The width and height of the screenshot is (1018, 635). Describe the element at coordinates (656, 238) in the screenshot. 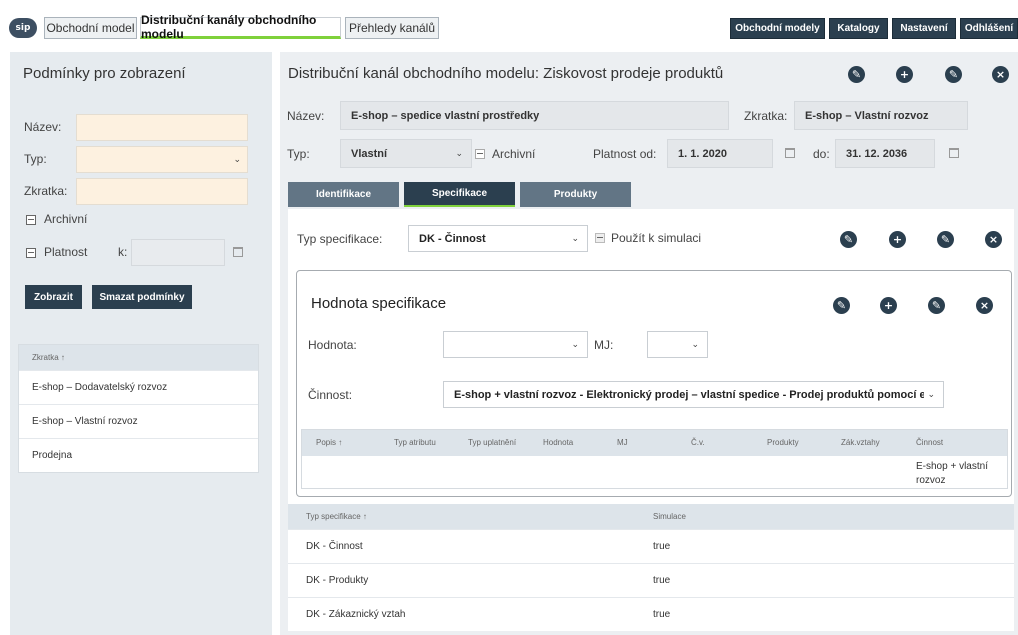

I see `use-simulation-label: Použít k simulaci` at that location.